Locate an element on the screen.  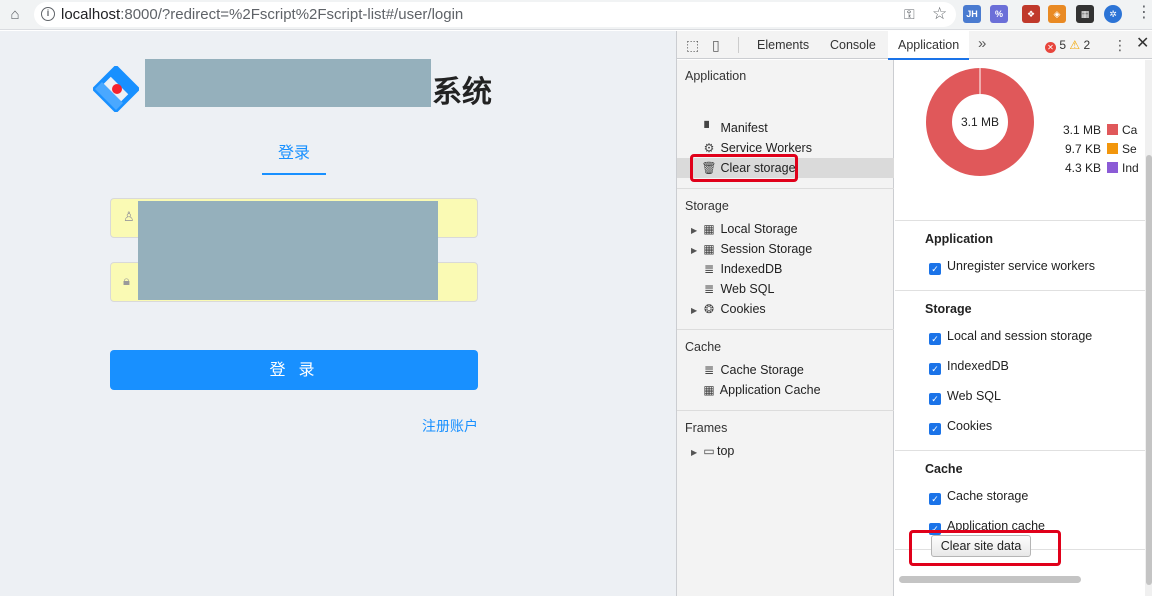
legend-service-workers: 9.7 KB Se is located at coordinates (1098, 151).